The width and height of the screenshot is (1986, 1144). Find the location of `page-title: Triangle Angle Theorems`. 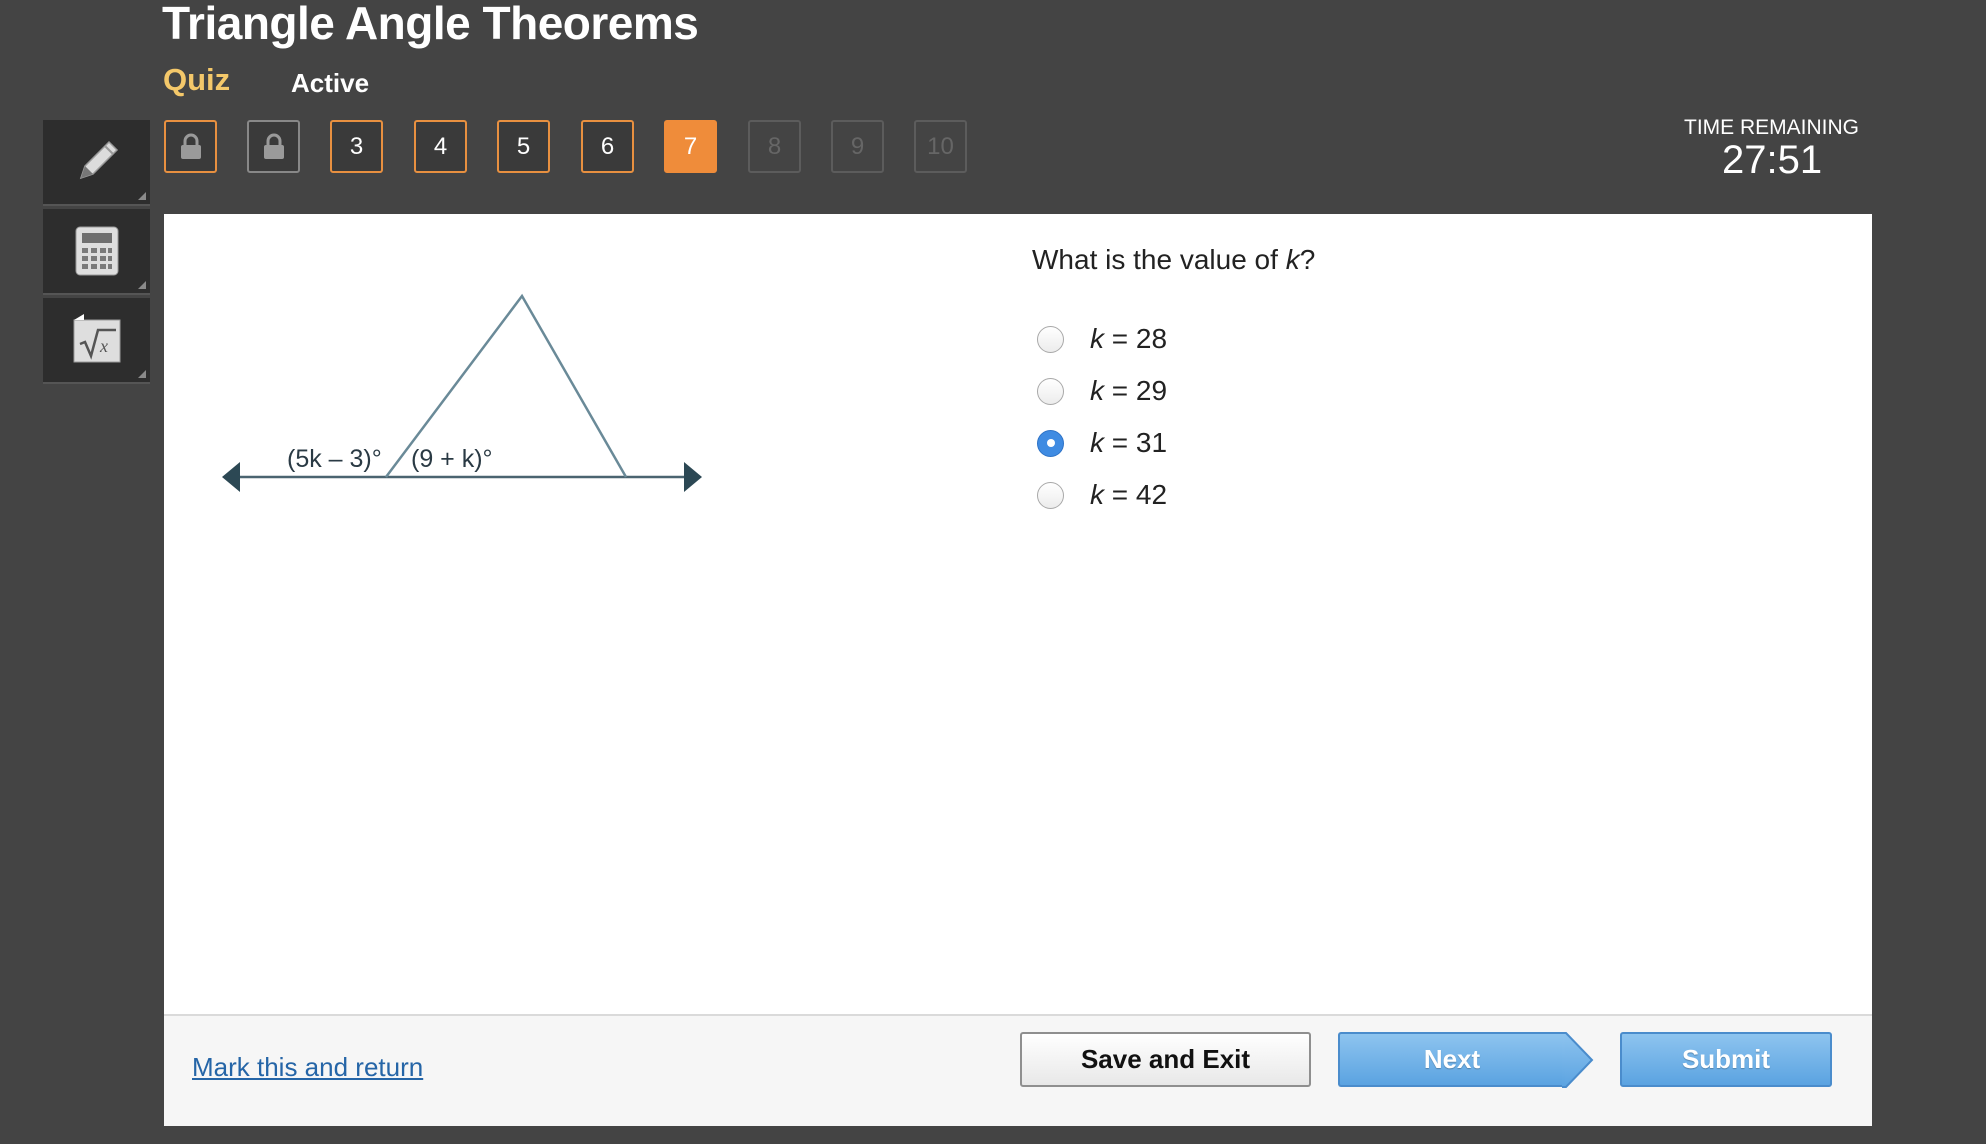

page-title: Triangle Angle Theorems is located at coordinates (430, 24).